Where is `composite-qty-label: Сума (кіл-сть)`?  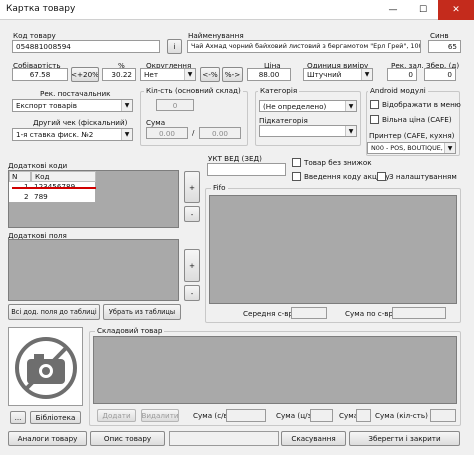 composite-qty-label: Сума (кіл-сть) is located at coordinates (401, 415).